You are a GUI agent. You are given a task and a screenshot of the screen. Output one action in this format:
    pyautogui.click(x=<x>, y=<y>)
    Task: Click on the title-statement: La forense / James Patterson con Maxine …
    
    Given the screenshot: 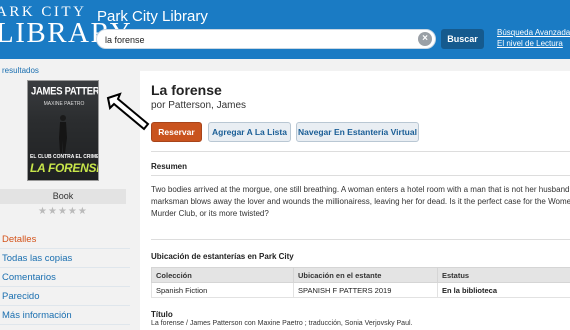 What is the action you would take?
    pyautogui.click(x=282, y=323)
    